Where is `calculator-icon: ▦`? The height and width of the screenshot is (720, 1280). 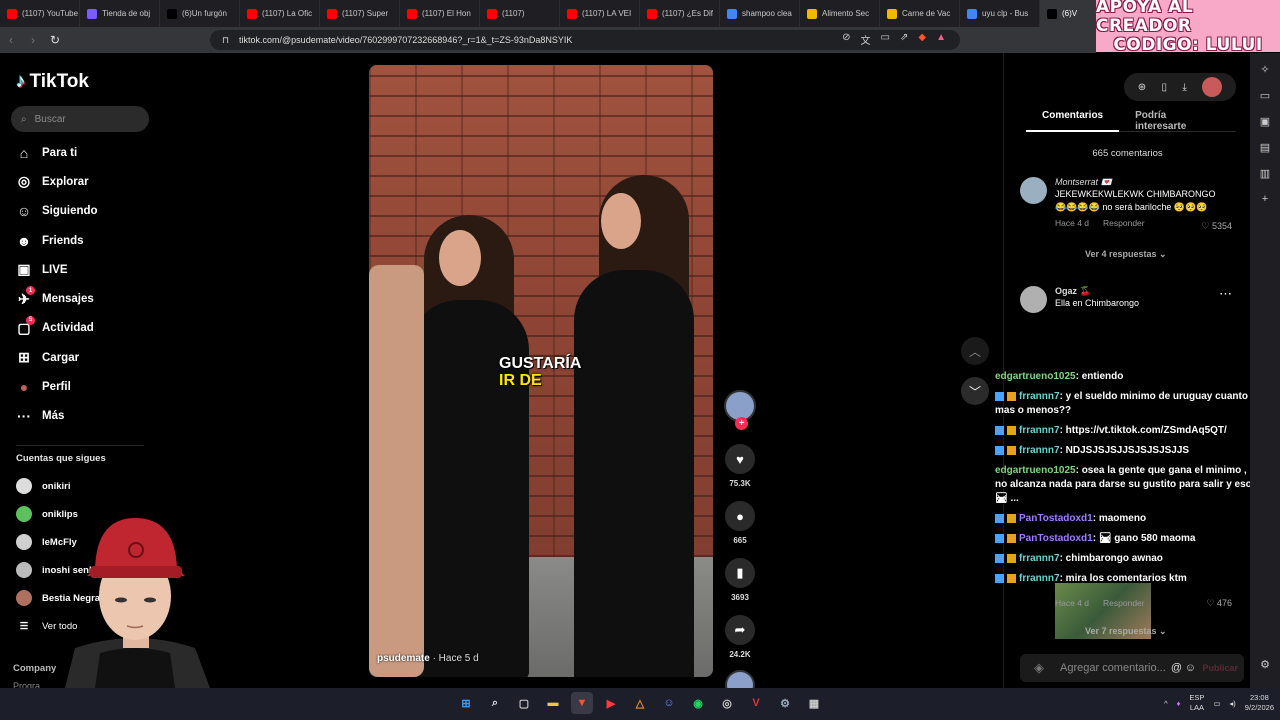
calculator-icon: ▦ is located at coordinates (814, 703).